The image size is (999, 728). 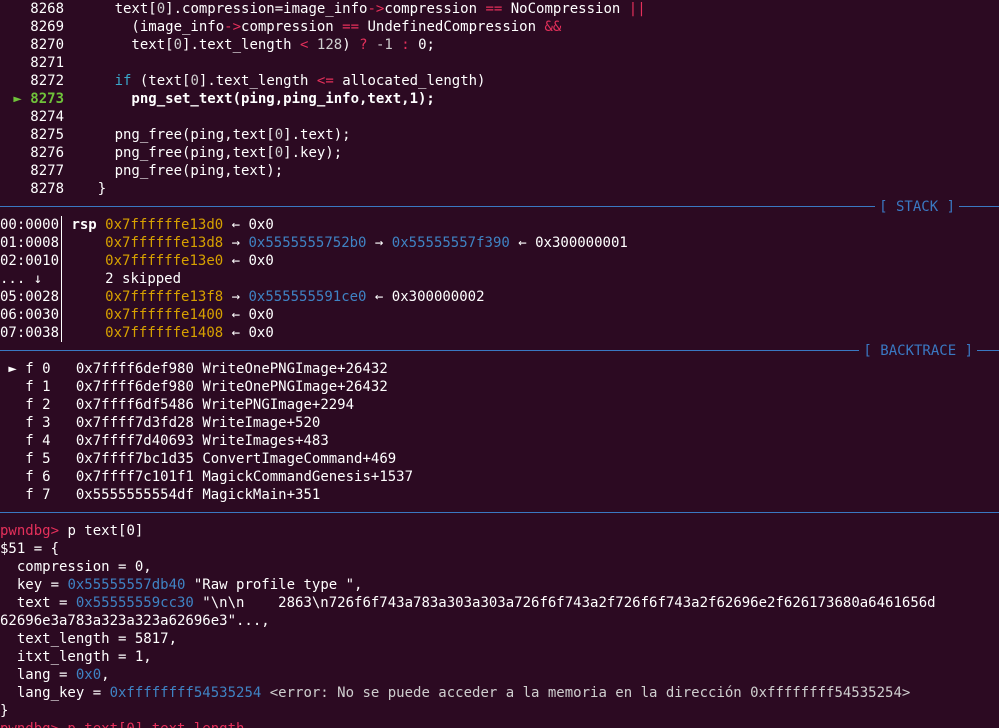 What do you see at coordinates (499, 441) in the screenshot?
I see `backtrace-frame: f 4 0x7ffff7d40693 WriteImages+483` at bounding box center [499, 441].